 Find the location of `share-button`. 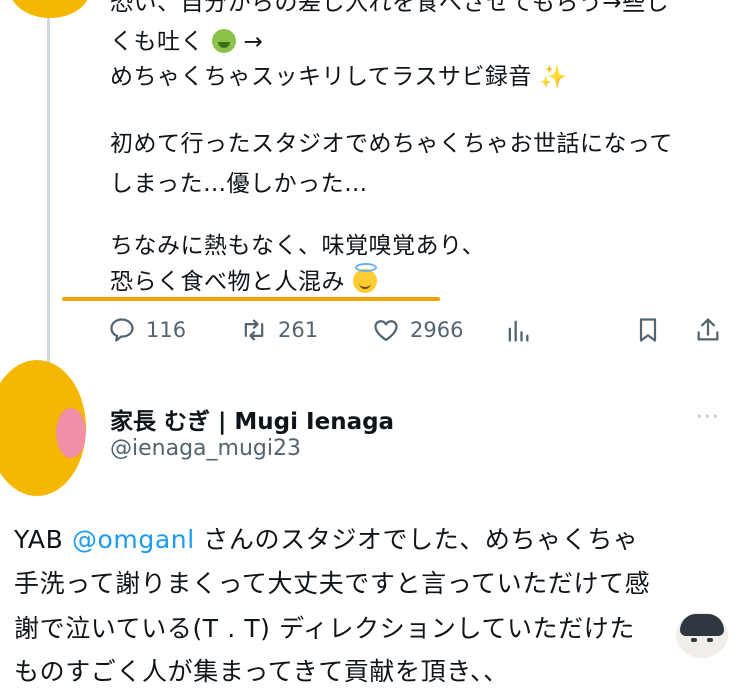

share-button is located at coordinates (713, 330).